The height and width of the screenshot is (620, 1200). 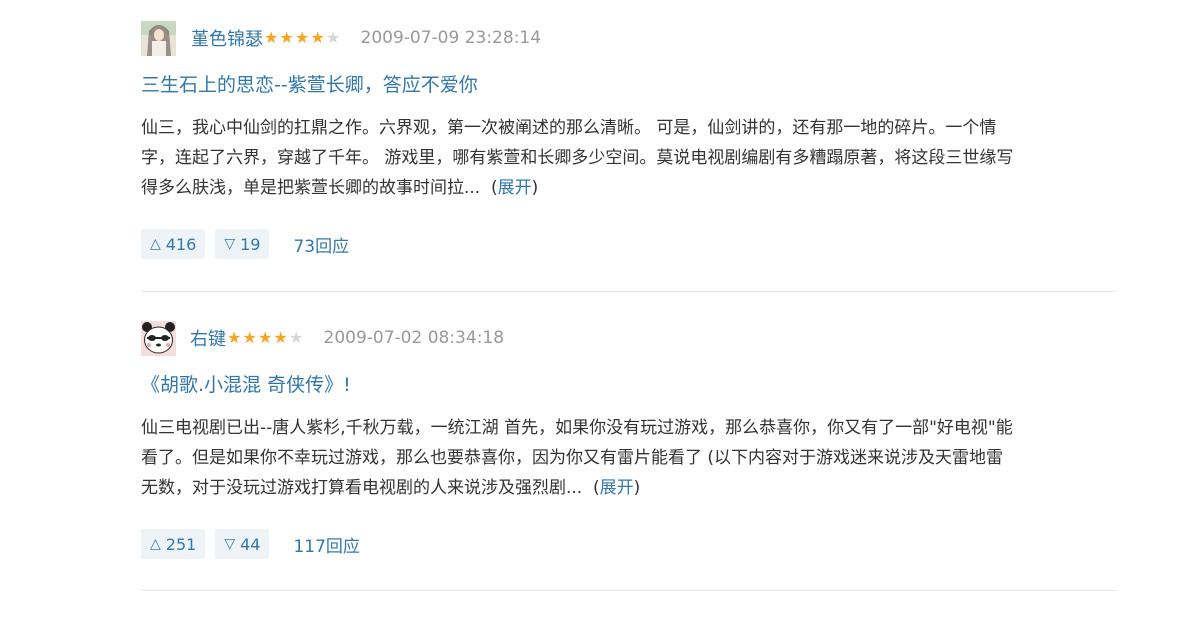 I want to click on review-timestamp: 2009-07-02 08:34:18, so click(x=414, y=338).